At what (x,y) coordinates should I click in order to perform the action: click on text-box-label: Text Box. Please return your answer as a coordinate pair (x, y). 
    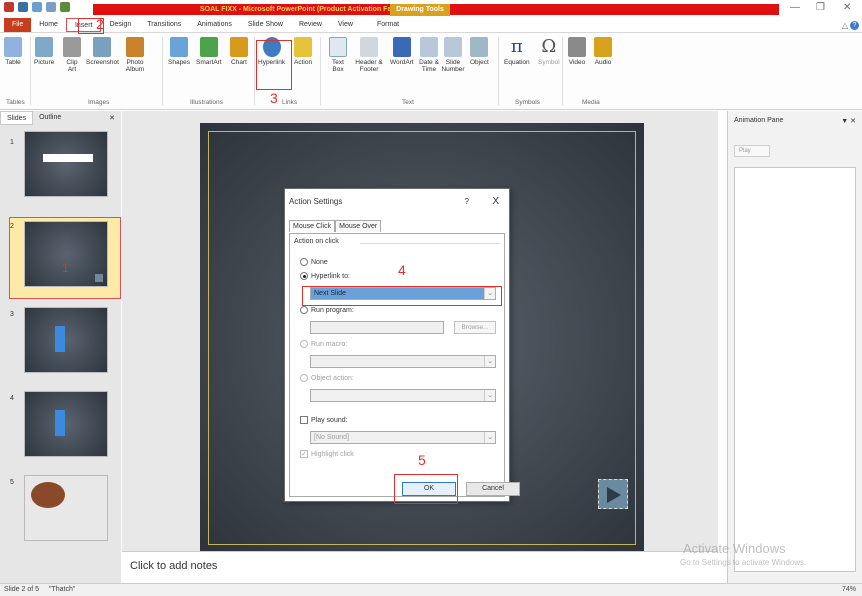
    Looking at the image, I should click on (338, 66).